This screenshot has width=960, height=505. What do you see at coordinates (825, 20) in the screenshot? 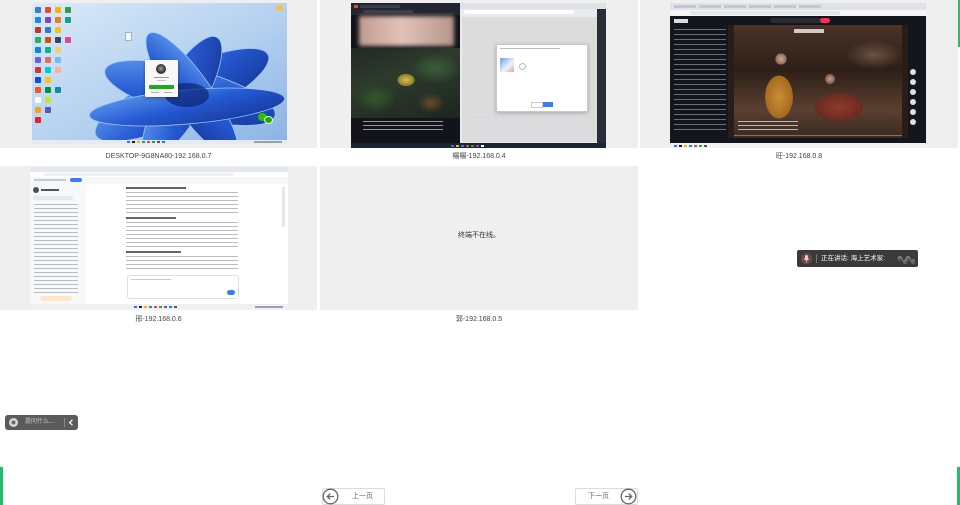
I see `search-button` at bounding box center [825, 20].